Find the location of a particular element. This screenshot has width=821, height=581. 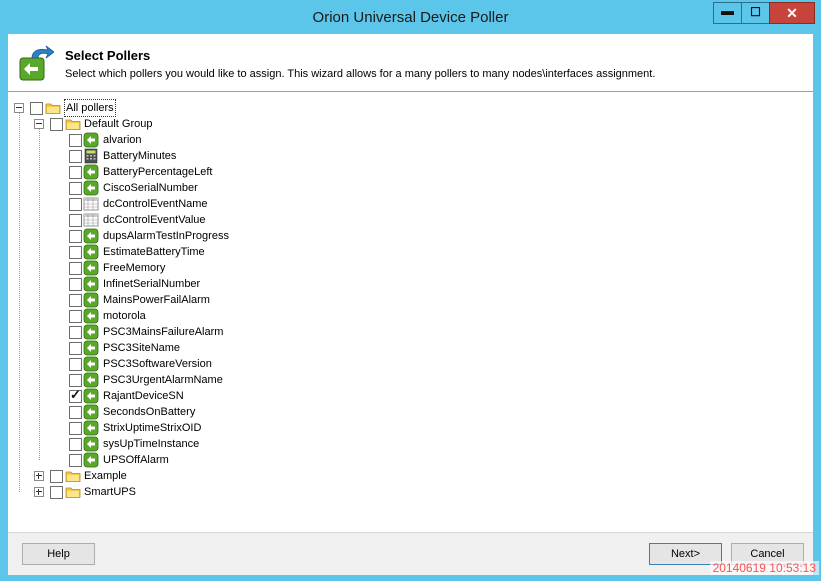

minimize-button: ▬ is located at coordinates (727, 13).